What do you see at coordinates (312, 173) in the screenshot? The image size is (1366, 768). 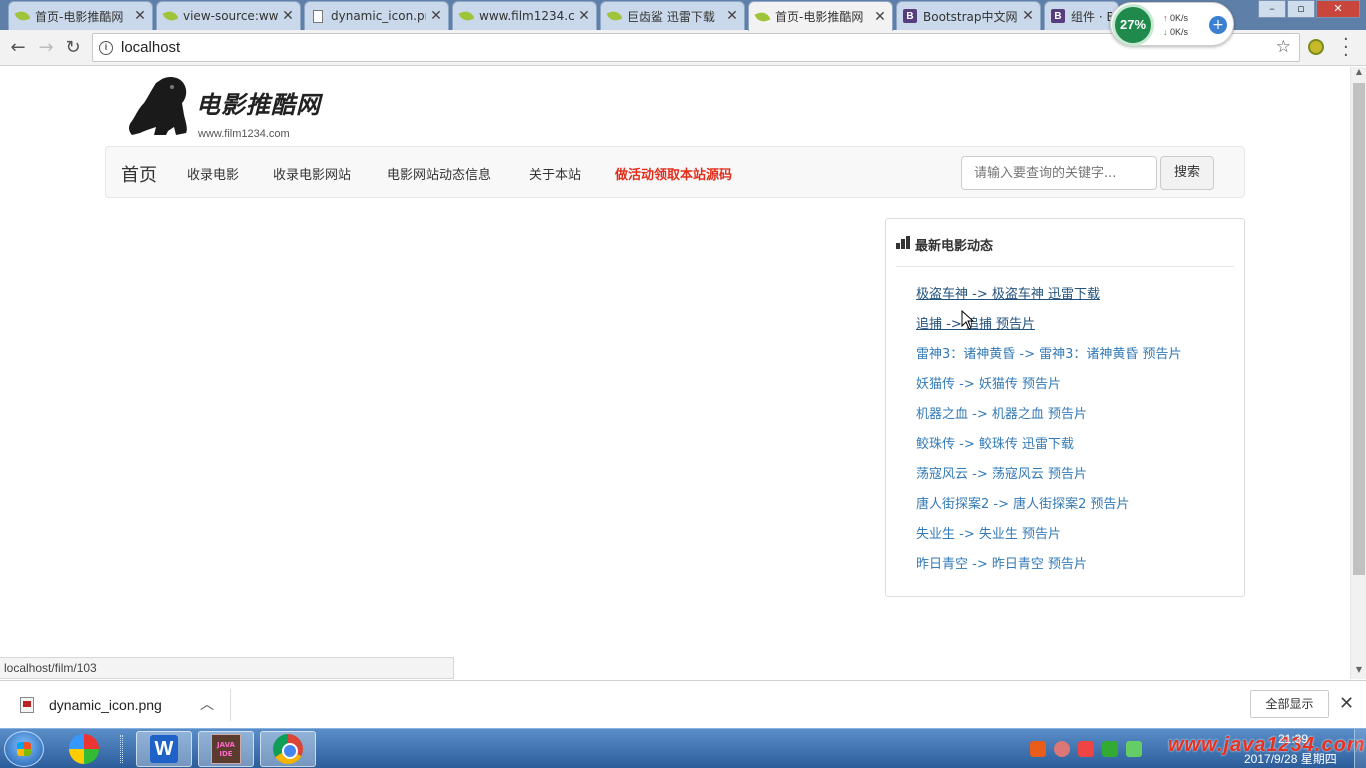 I see `nav-film-sites: 收录电影网站` at bounding box center [312, 173].